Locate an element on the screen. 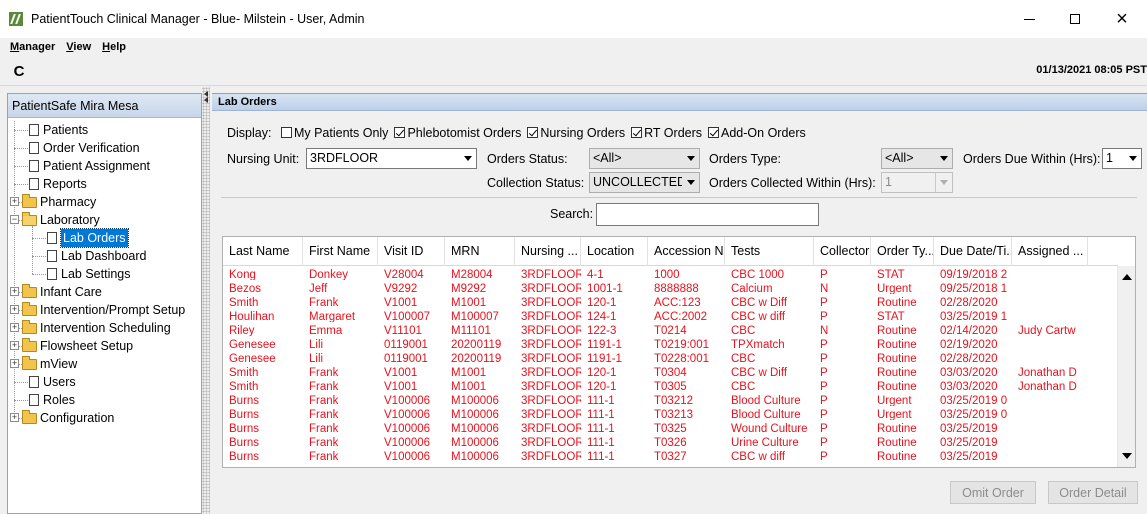 The image size is (1147, 514). search-input is located at coordinates (707, 214).